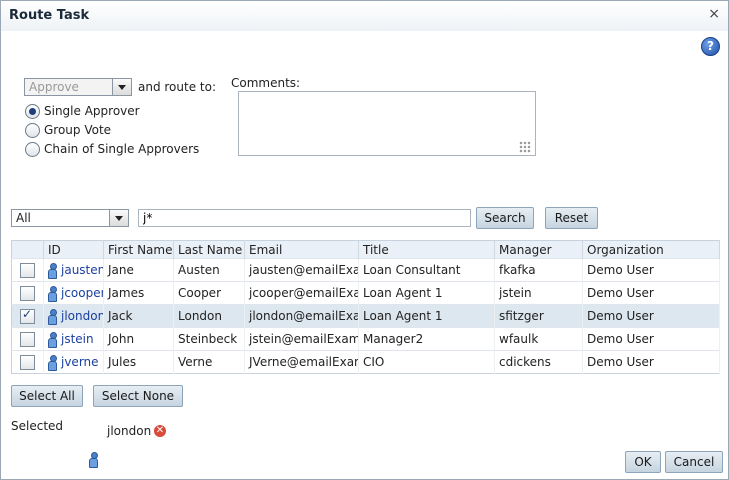 The height and width of the screenshot is (480, 729). I want to click on reset-button: Reset, so click(571, 218).